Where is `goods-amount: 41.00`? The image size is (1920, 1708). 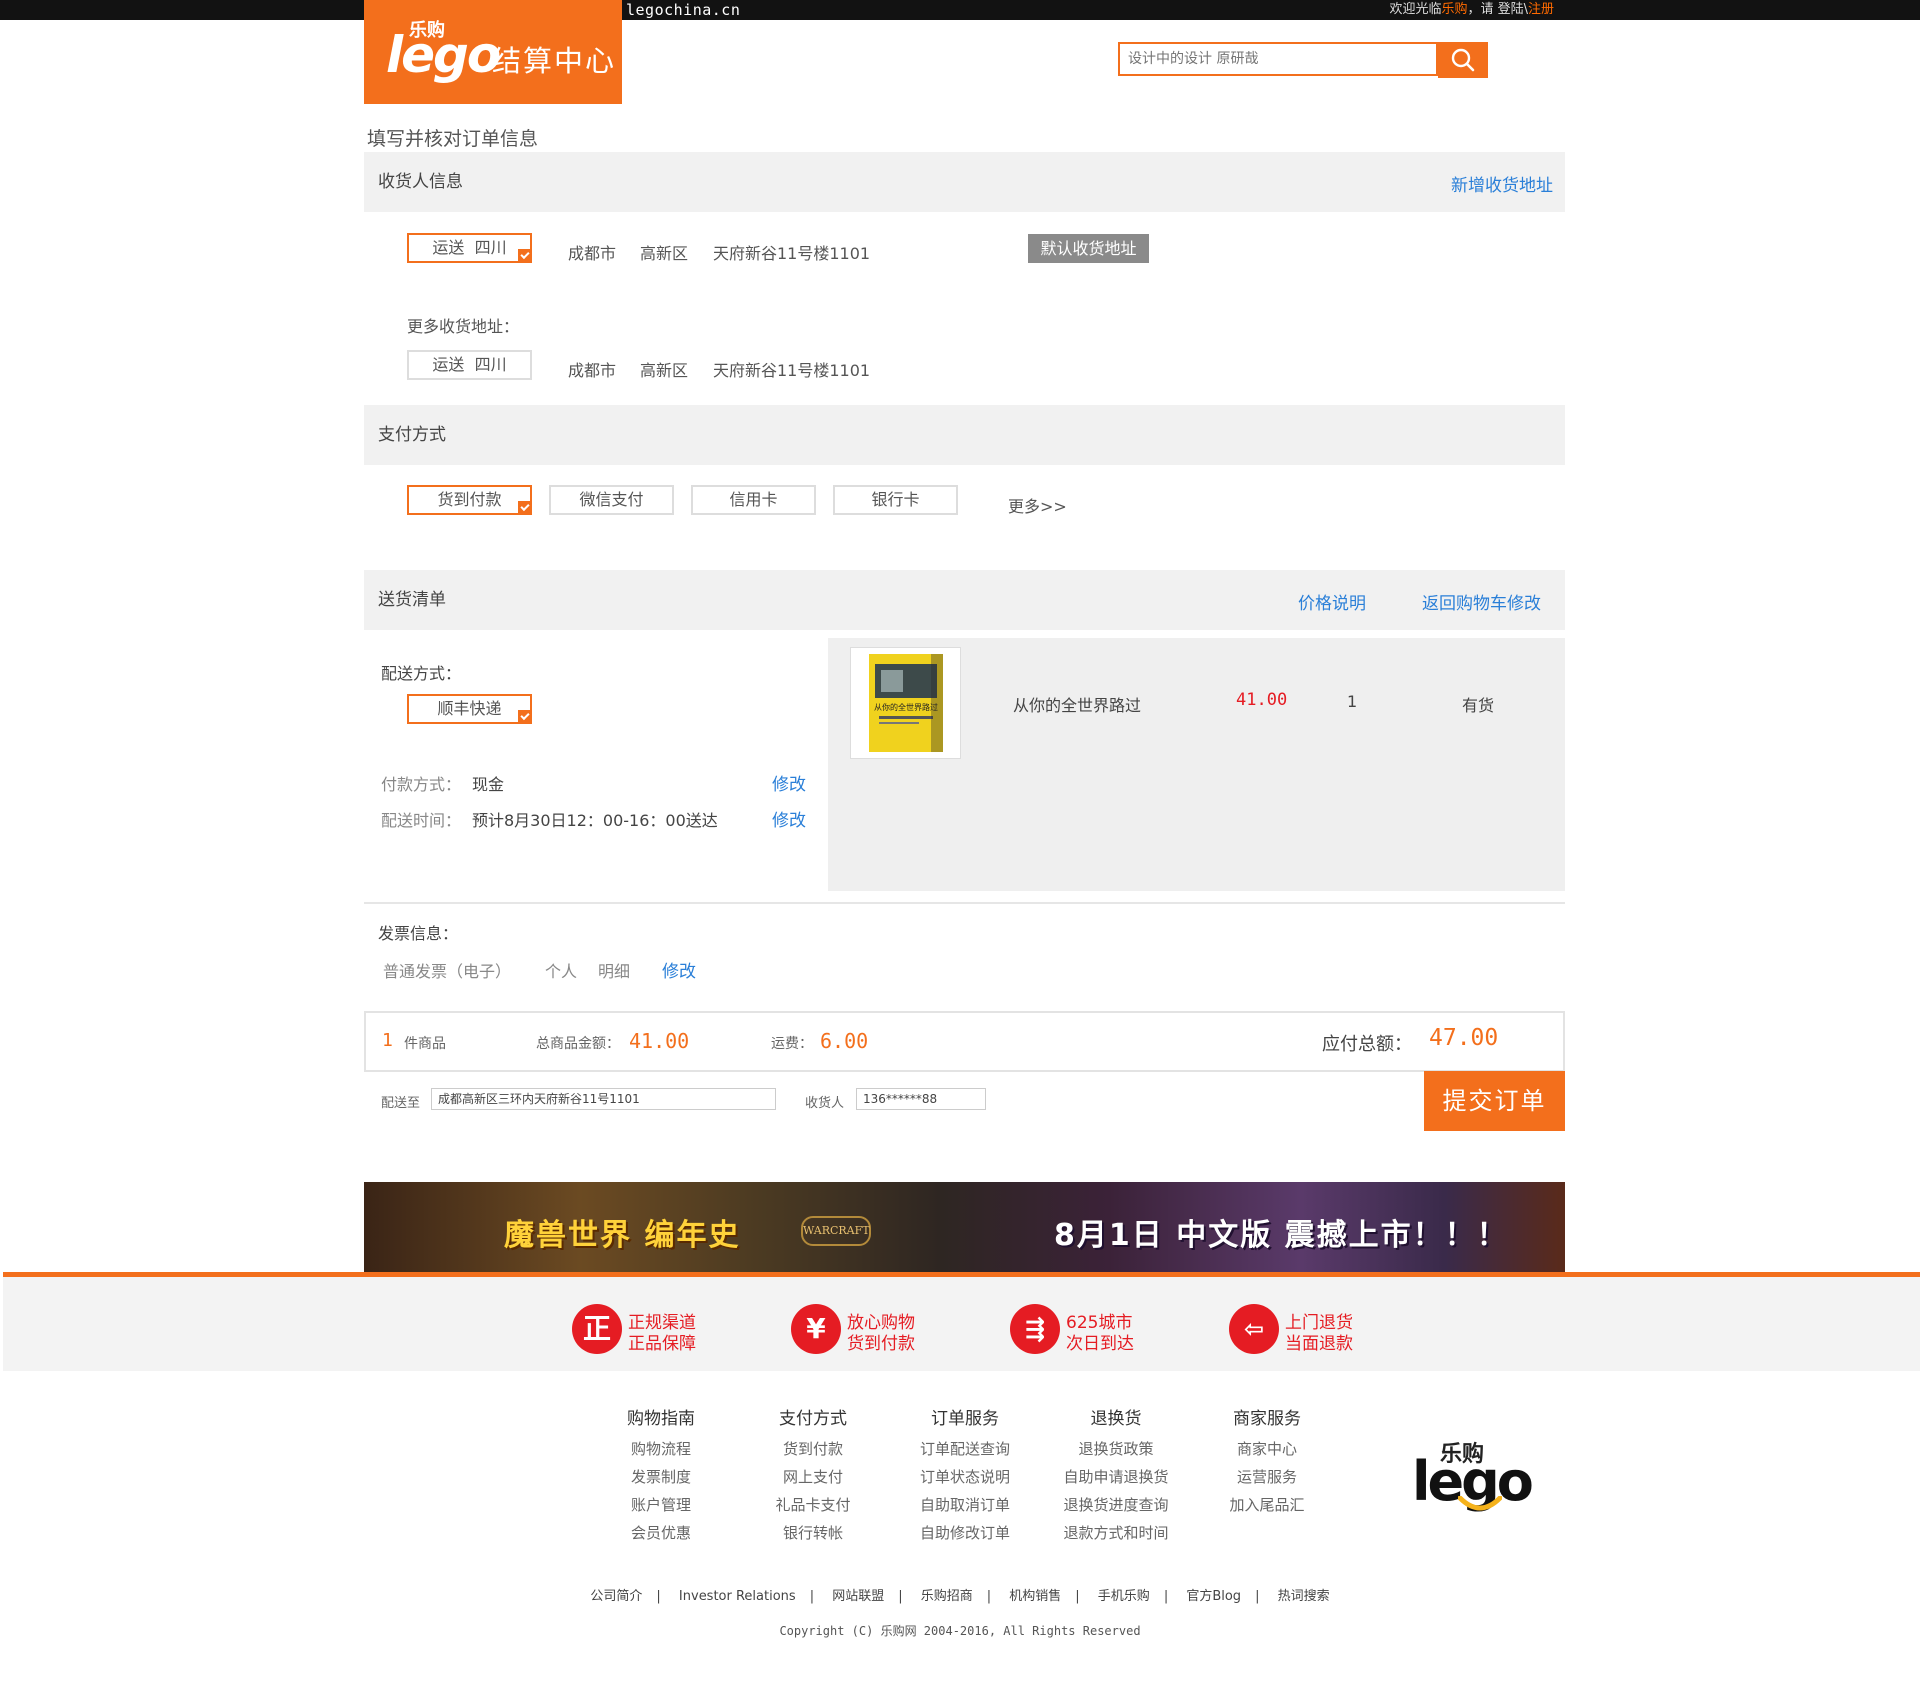
goods-amount: 41.00 is located at coordinates (659, 1041).